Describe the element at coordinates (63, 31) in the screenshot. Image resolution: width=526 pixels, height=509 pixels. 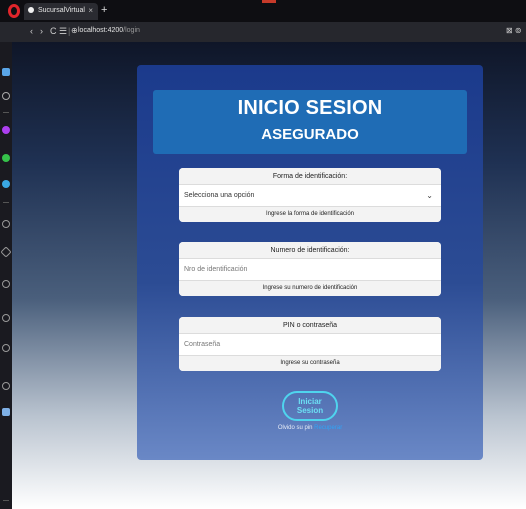
I see `speed-dial-icon: ☰` at that location.